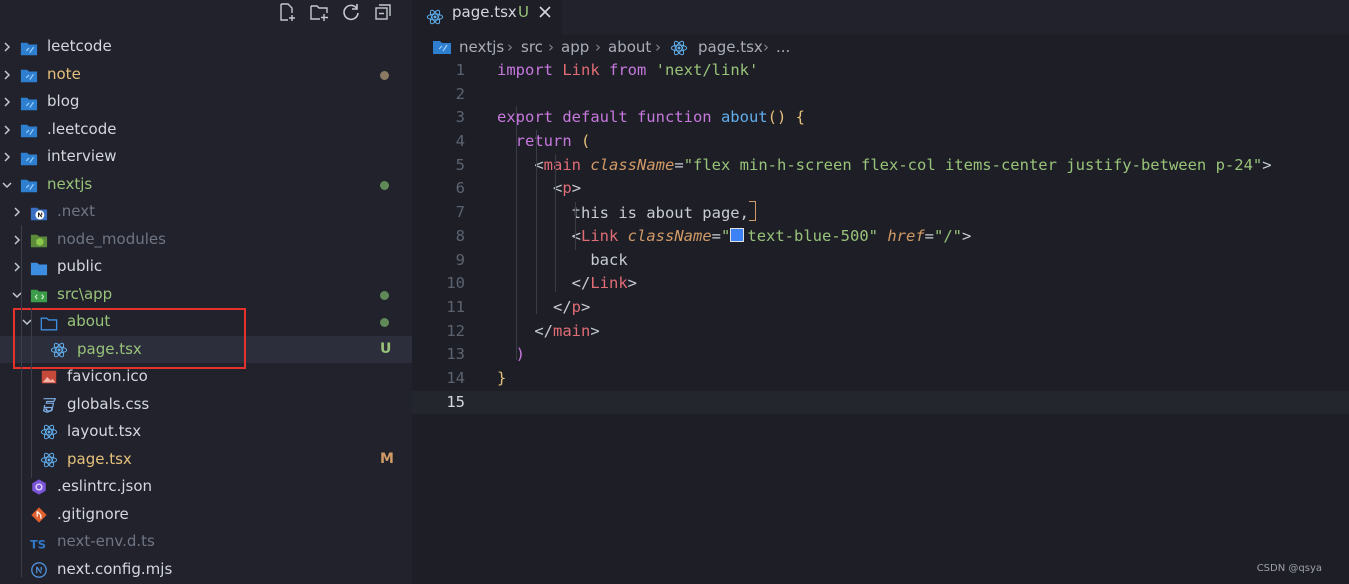 The image size is (1349, 584). What do you see at coordinates (206, 460) in the screenshot?
I see `tree-item: page.tsx M` at bounding box center [206, 460].